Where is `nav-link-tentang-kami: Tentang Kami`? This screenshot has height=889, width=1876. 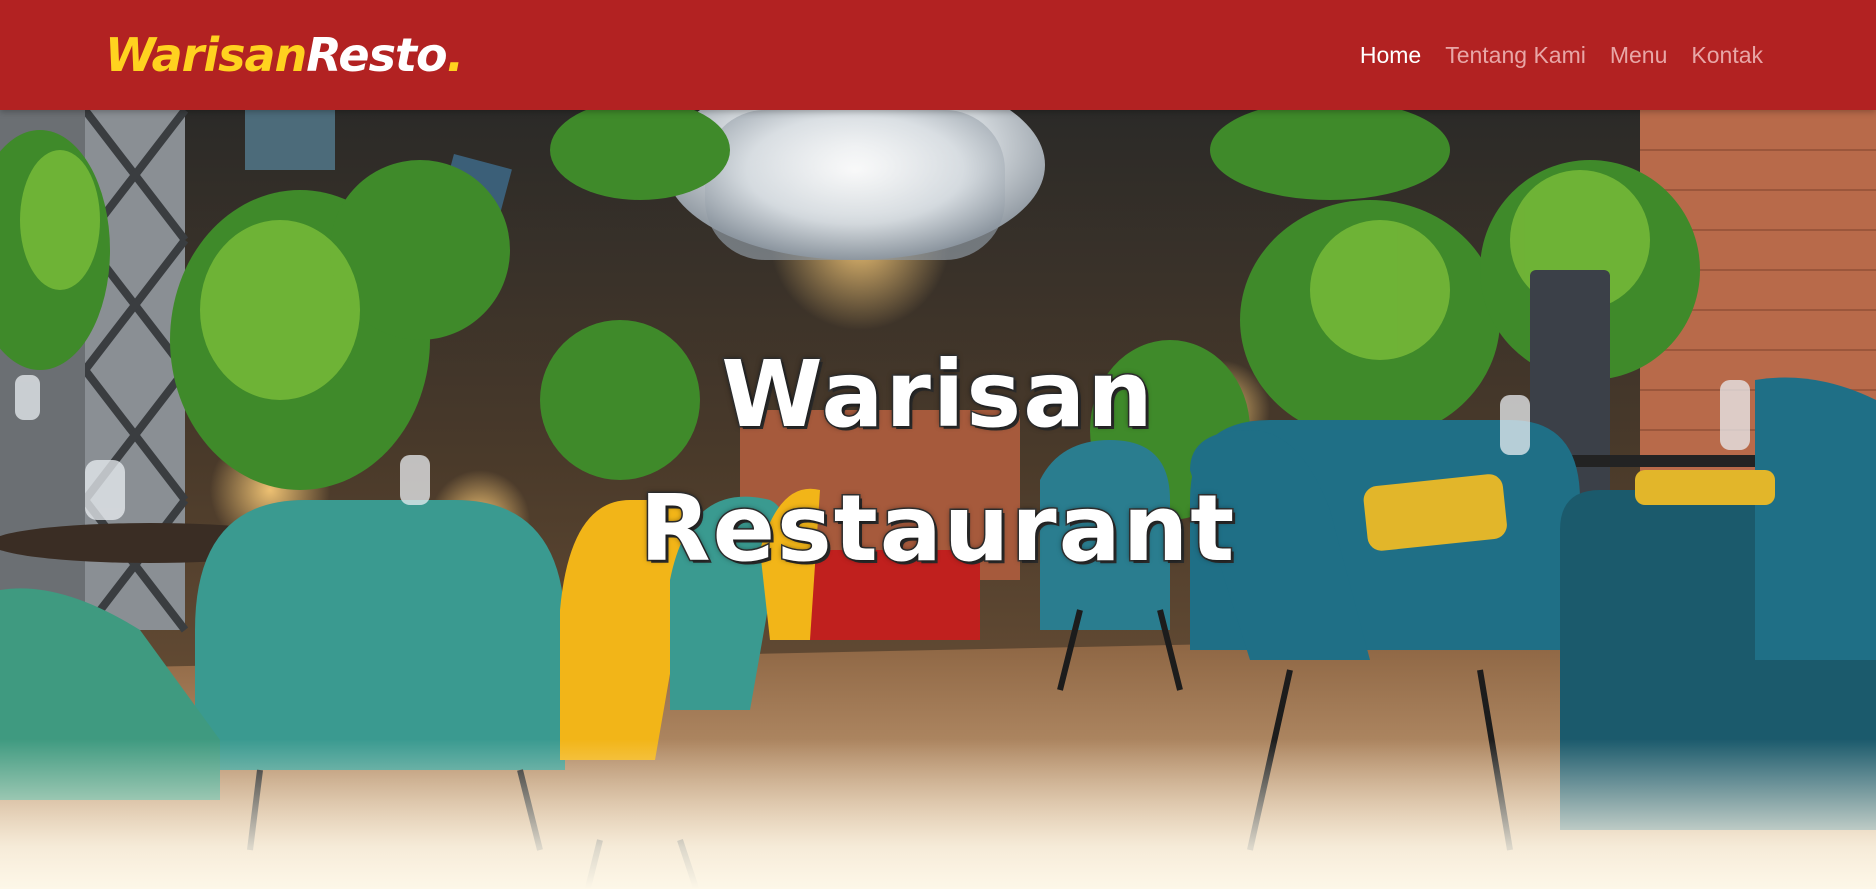 nav-link-tentang-kami: Tentang Kami is located at coordinates (1515, 55).